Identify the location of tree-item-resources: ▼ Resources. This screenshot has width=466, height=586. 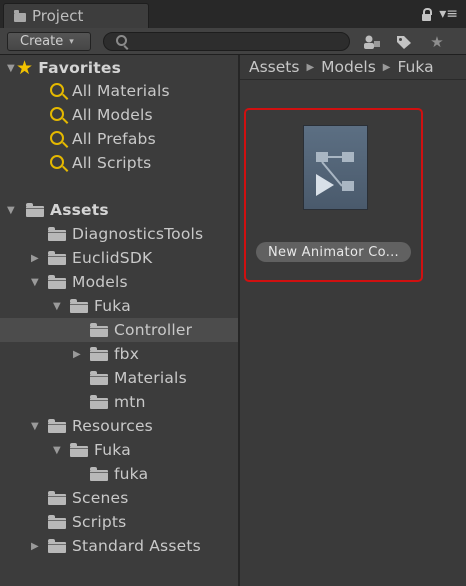
(134, 426).